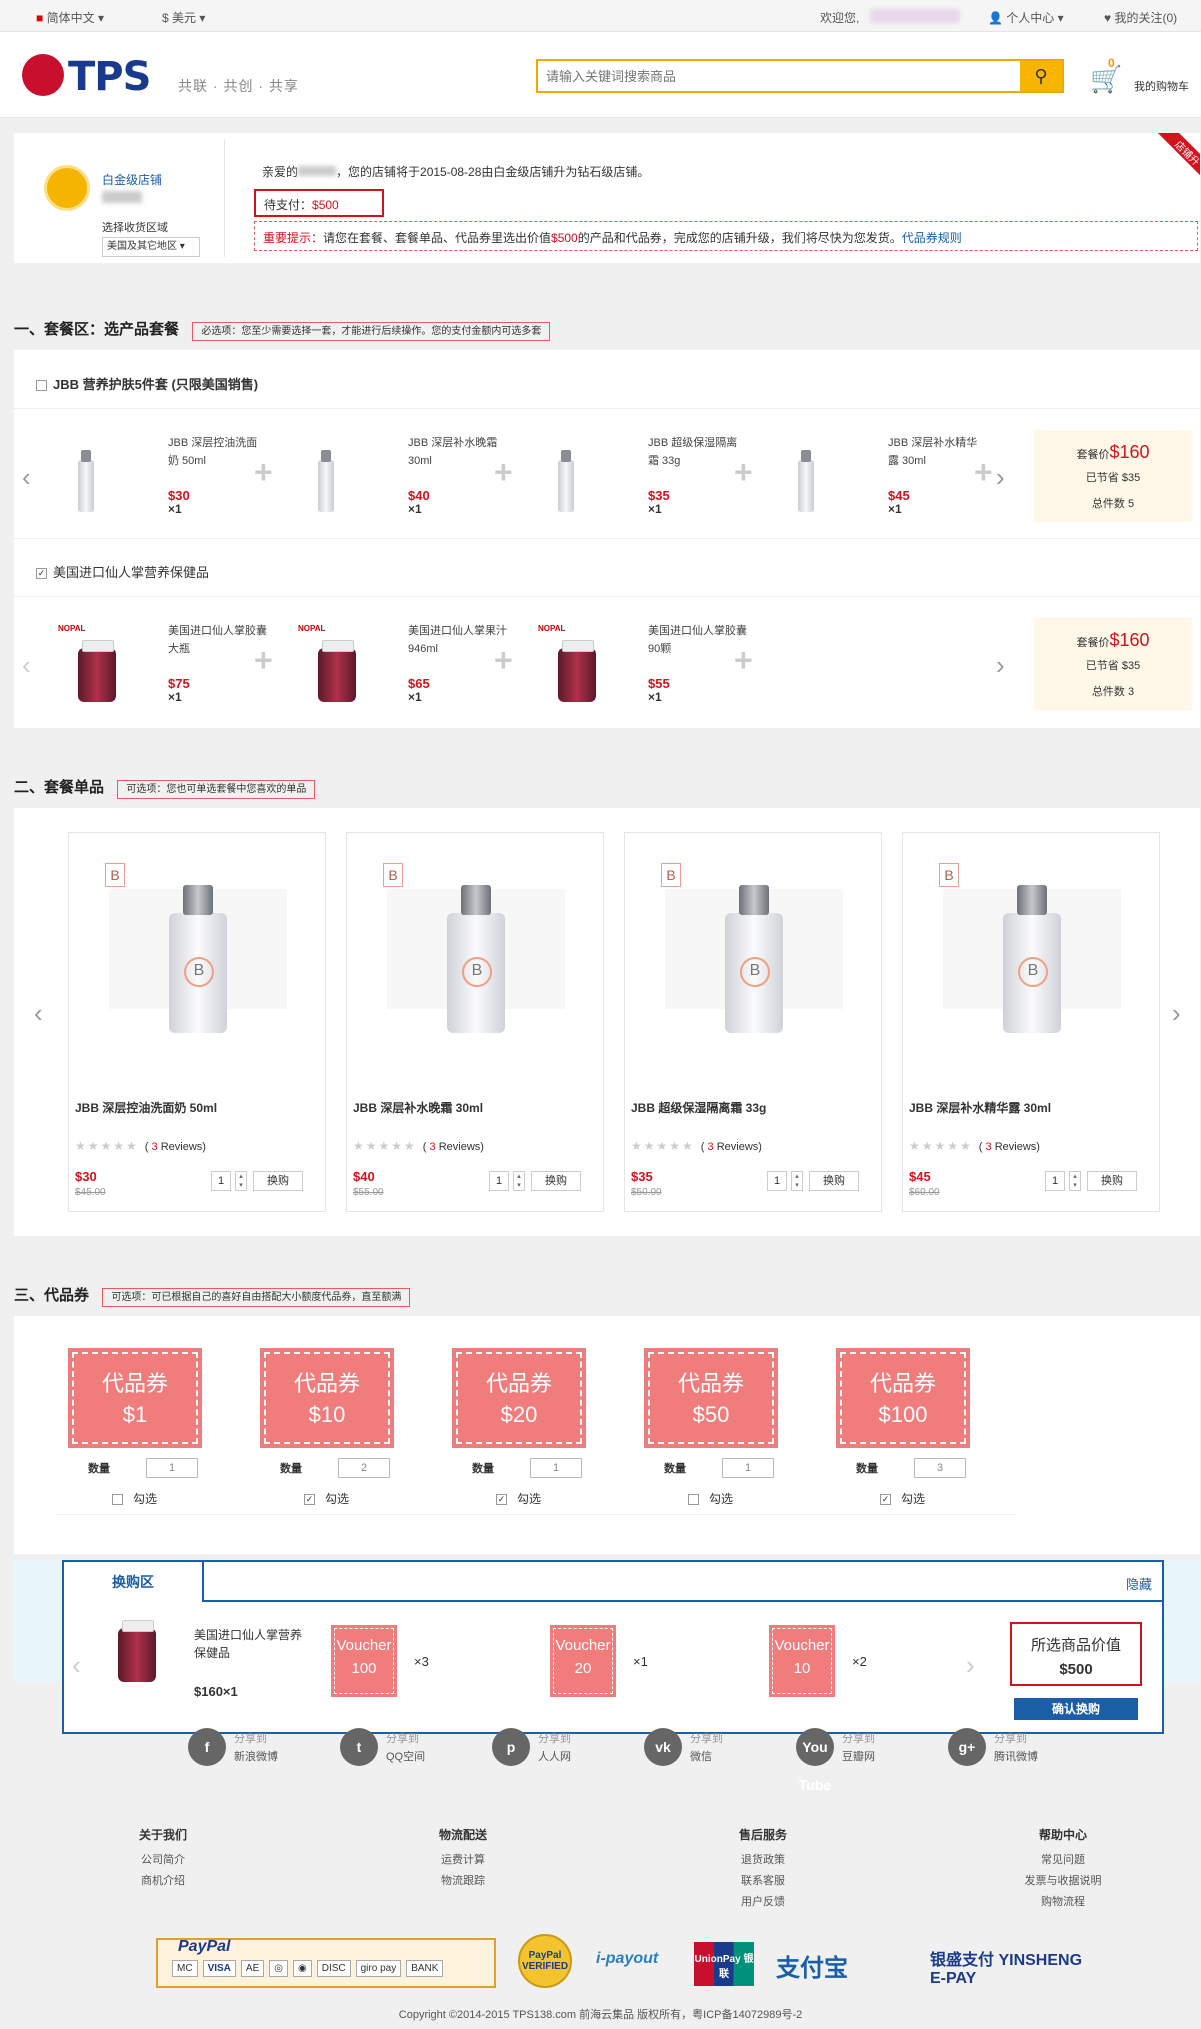  What do you see at coordinates (970, 1665) in the screenshot?
I see `swap-next-arrow: ›` at bounding box center [970, 1665].